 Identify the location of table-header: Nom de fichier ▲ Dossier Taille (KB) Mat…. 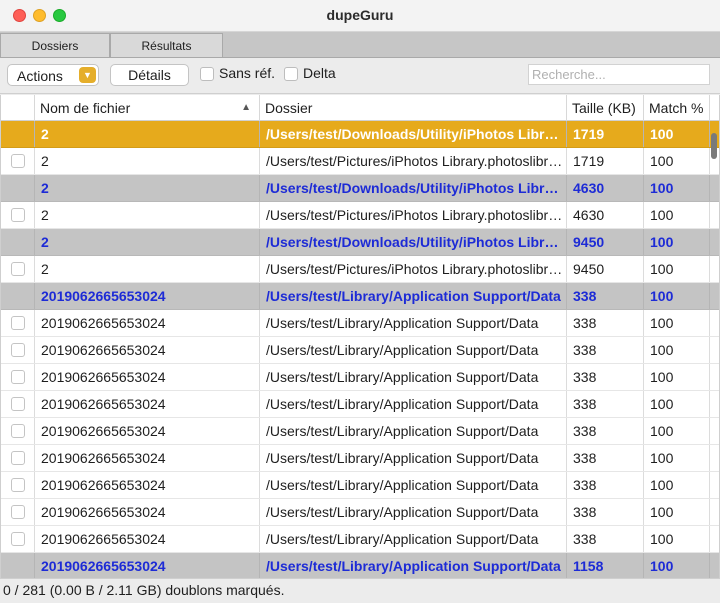
(360, 108).